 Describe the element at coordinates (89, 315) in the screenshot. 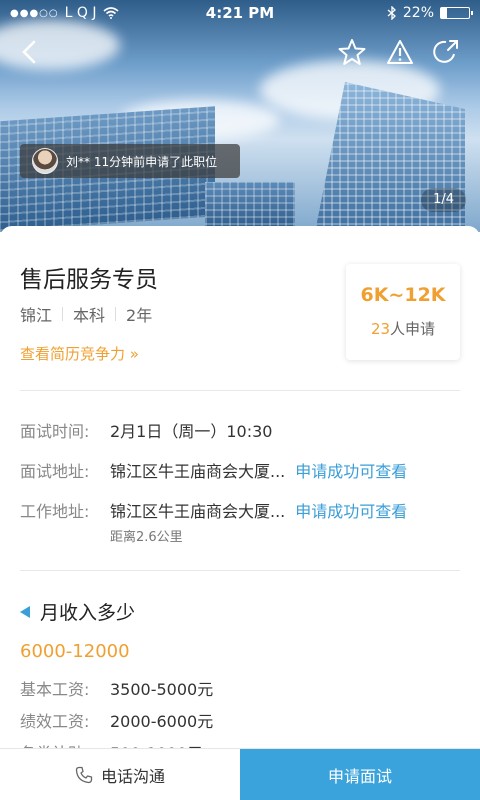

I see `job-education: 本科` at that location.